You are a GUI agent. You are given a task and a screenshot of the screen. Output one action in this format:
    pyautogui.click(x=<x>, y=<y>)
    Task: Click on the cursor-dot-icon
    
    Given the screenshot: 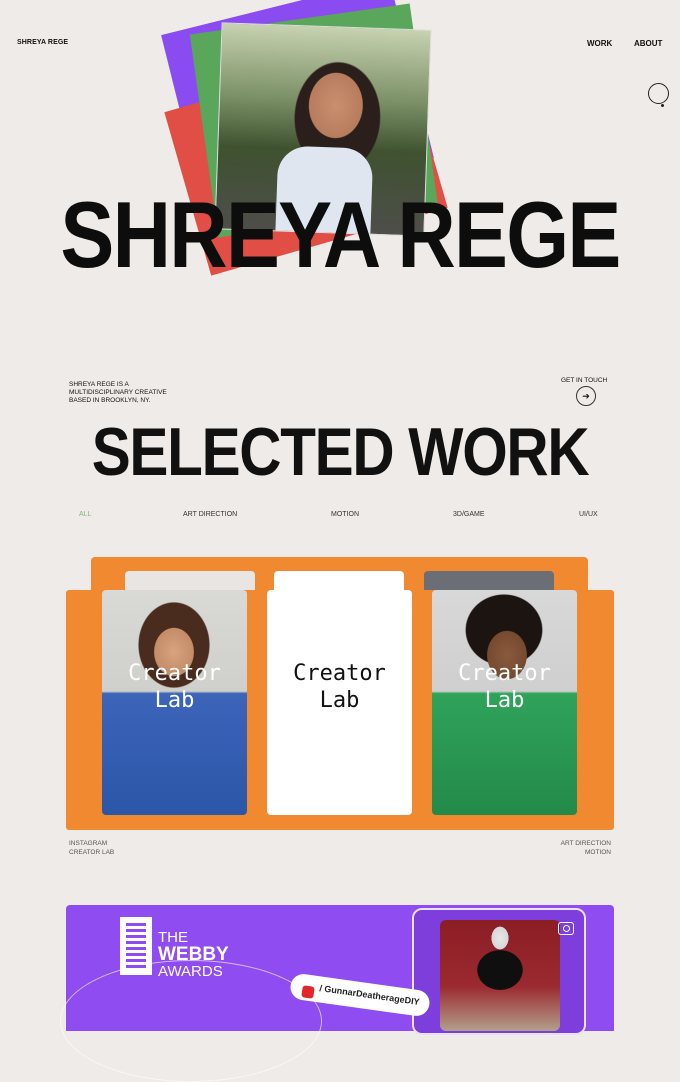 What is the action you would take?
    pyautogui.click(x=662, y=105)
    